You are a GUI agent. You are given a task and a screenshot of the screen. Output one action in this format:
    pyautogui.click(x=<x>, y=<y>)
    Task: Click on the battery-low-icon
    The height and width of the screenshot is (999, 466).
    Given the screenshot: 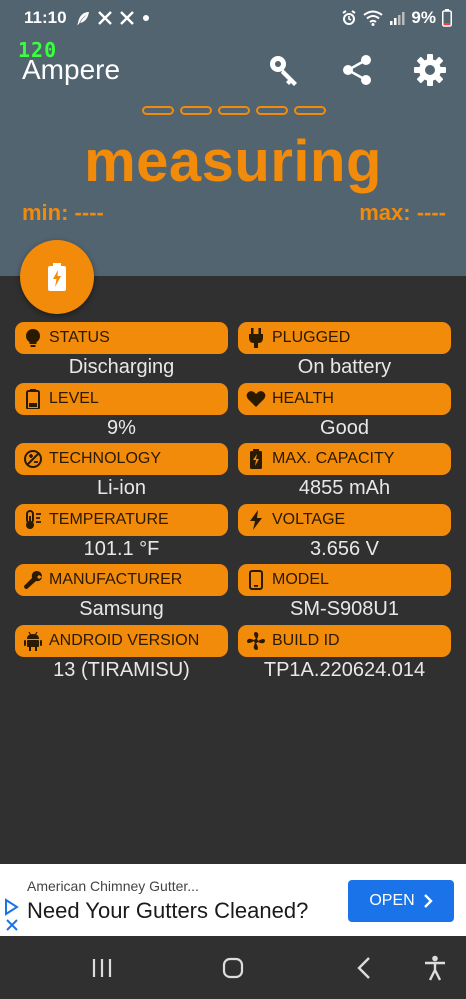 What is the action you would take?
    pyautogui.click(x=447, y=18)
    